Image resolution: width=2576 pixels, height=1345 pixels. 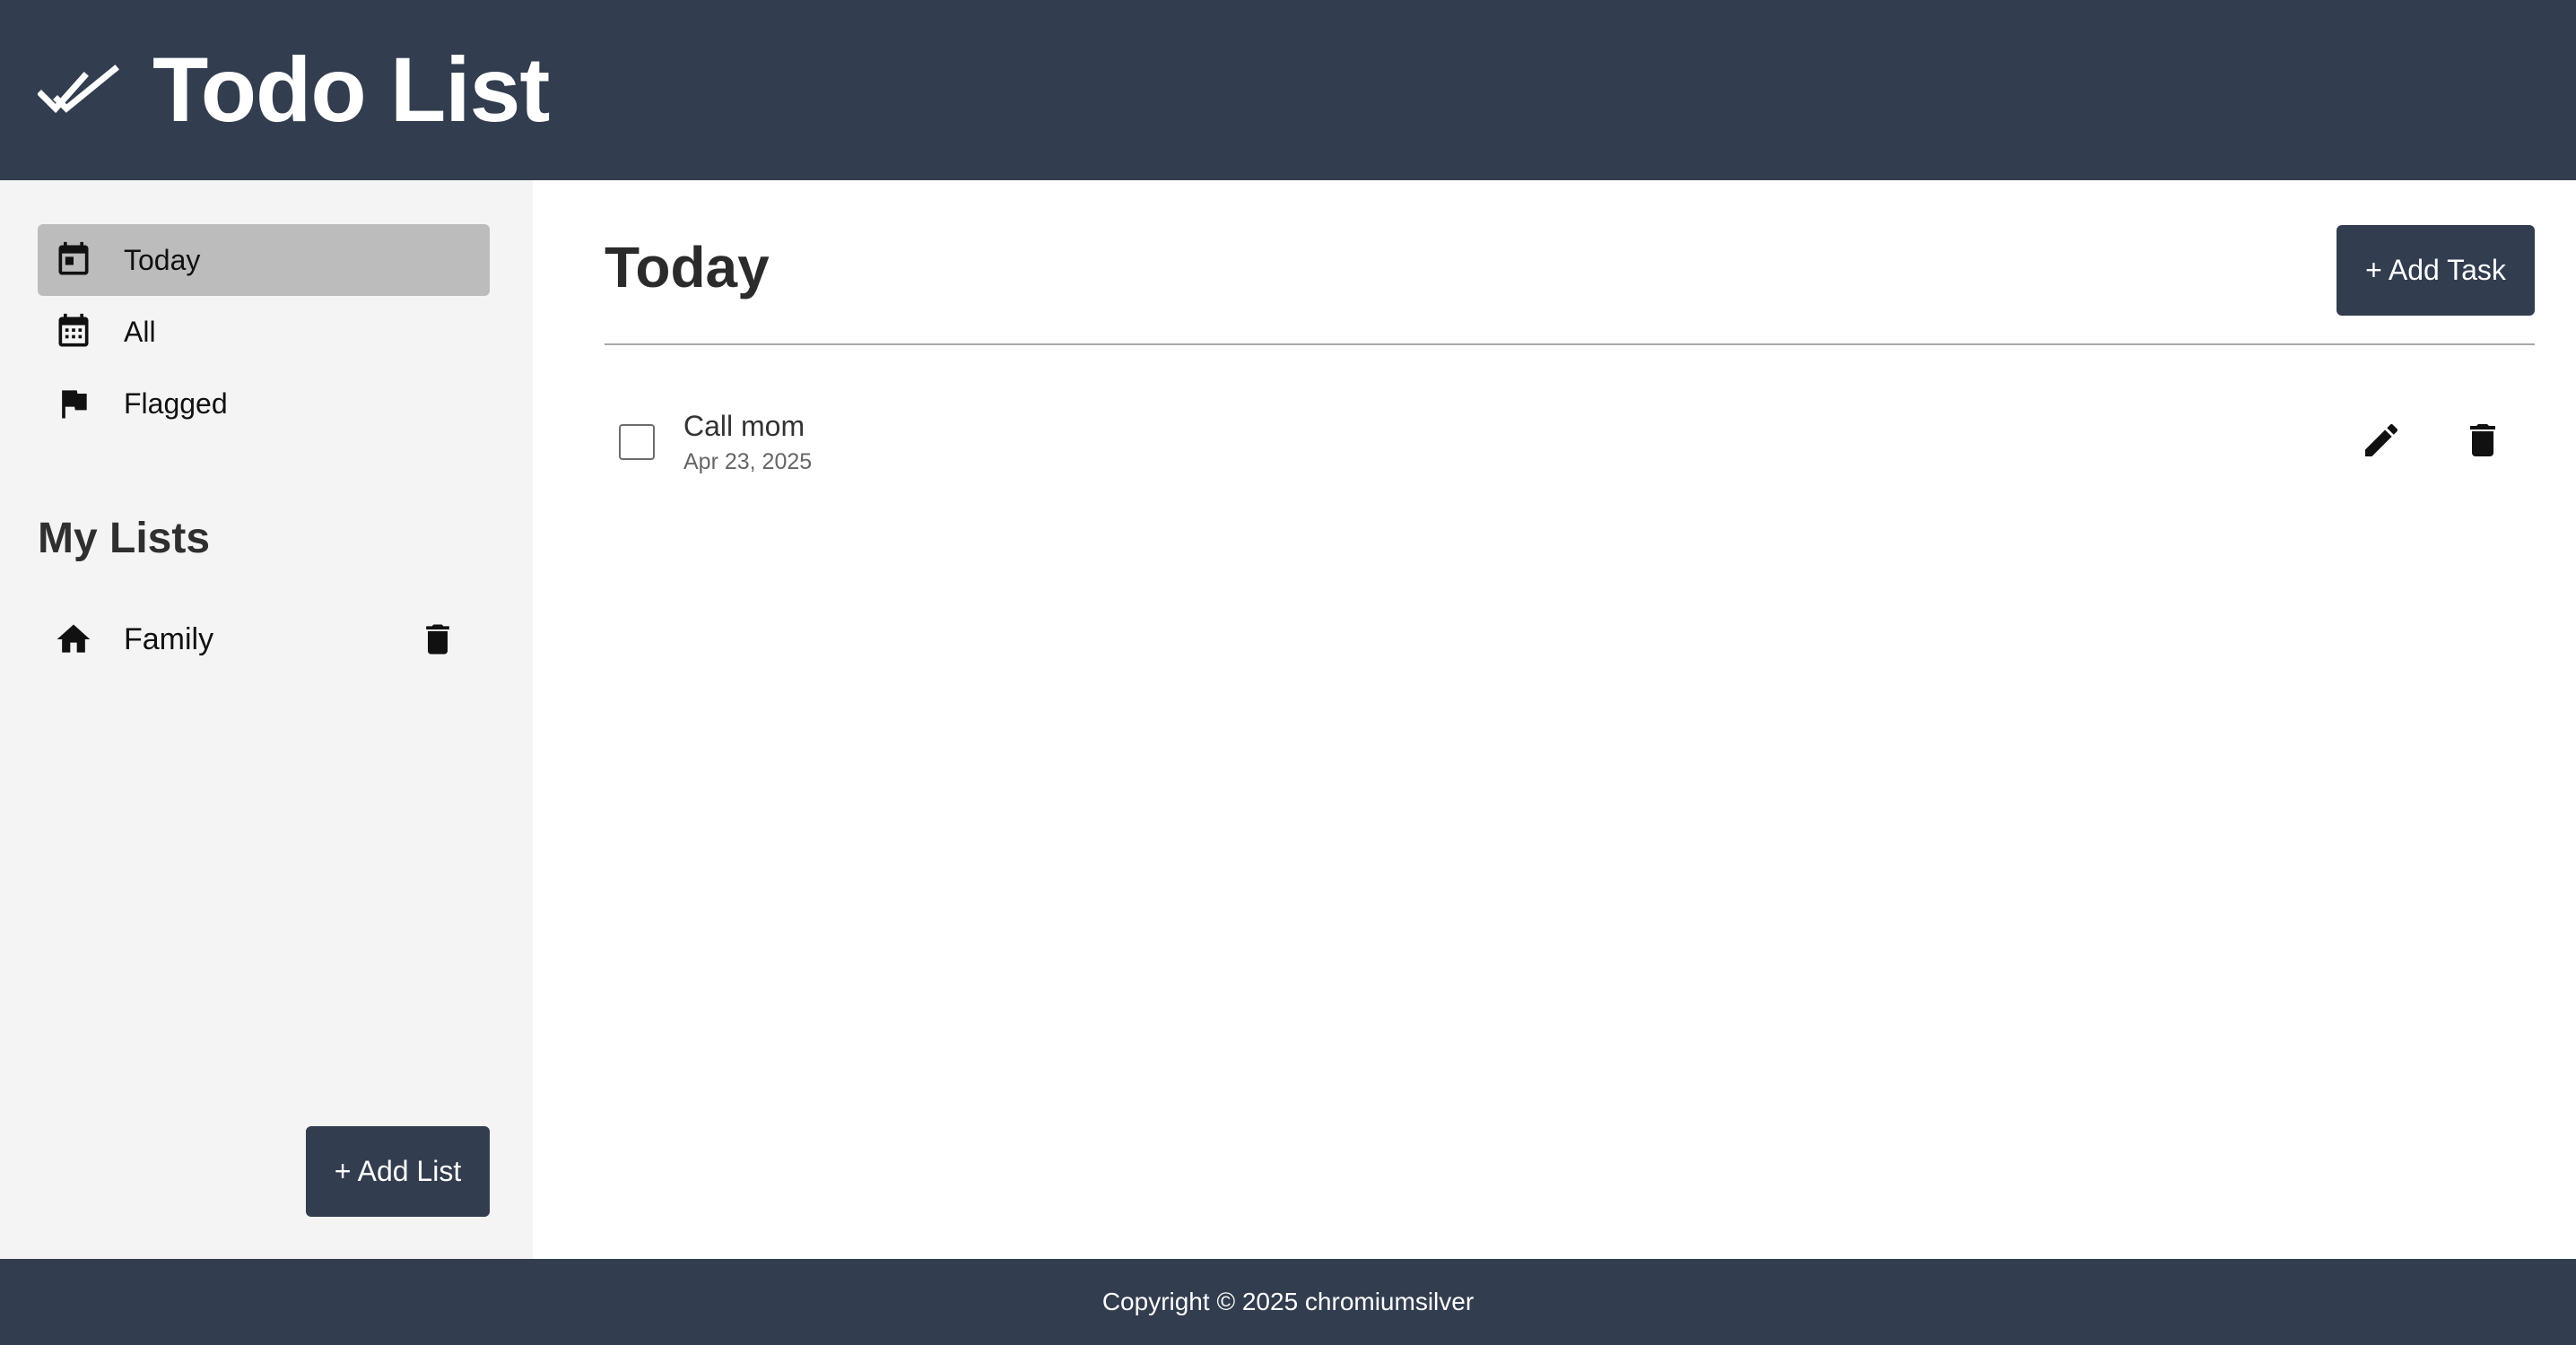 I want to click on task-checkbox, so click(x=637, y=442).